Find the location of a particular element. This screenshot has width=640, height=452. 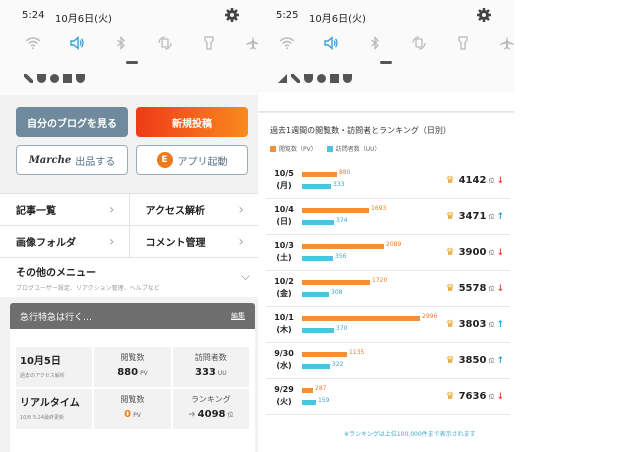

daily-row: 9/29 (火) 287 159 ♛ 7636 位 ↓ is located at coordinates (388, 397).